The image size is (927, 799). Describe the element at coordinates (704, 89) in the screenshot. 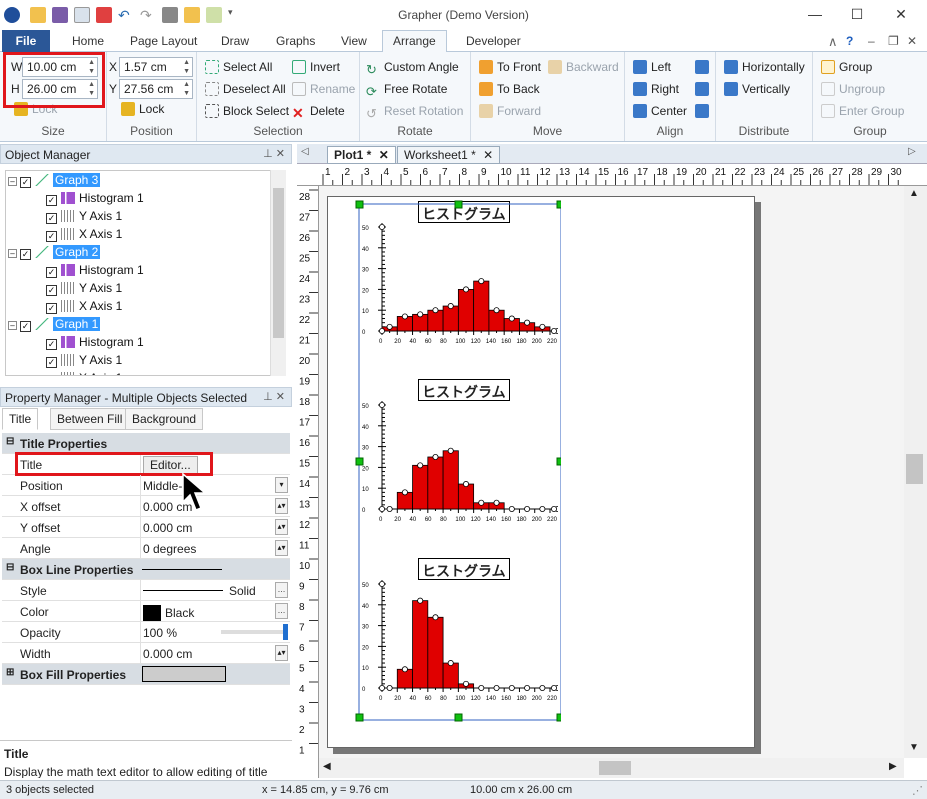

I see `align-middle-button` at that location.